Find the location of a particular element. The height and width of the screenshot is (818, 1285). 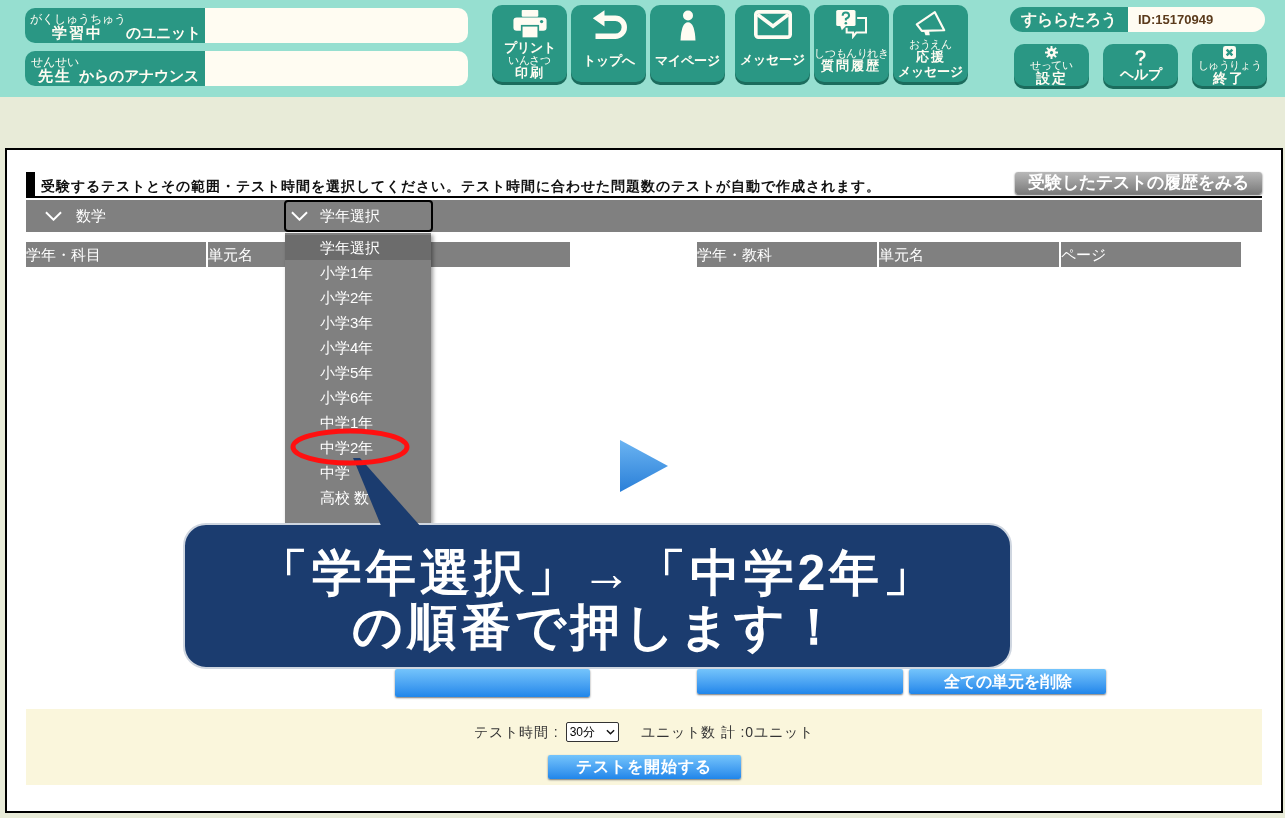

column-header: 単元名 is located at coordinates (969, 254).